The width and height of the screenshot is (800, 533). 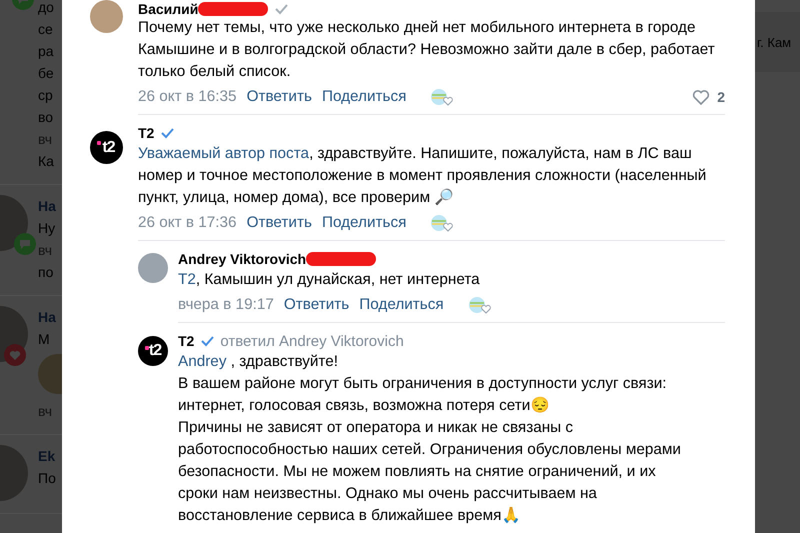 I want to click on comment-text: до, so click(x=46, y=8).